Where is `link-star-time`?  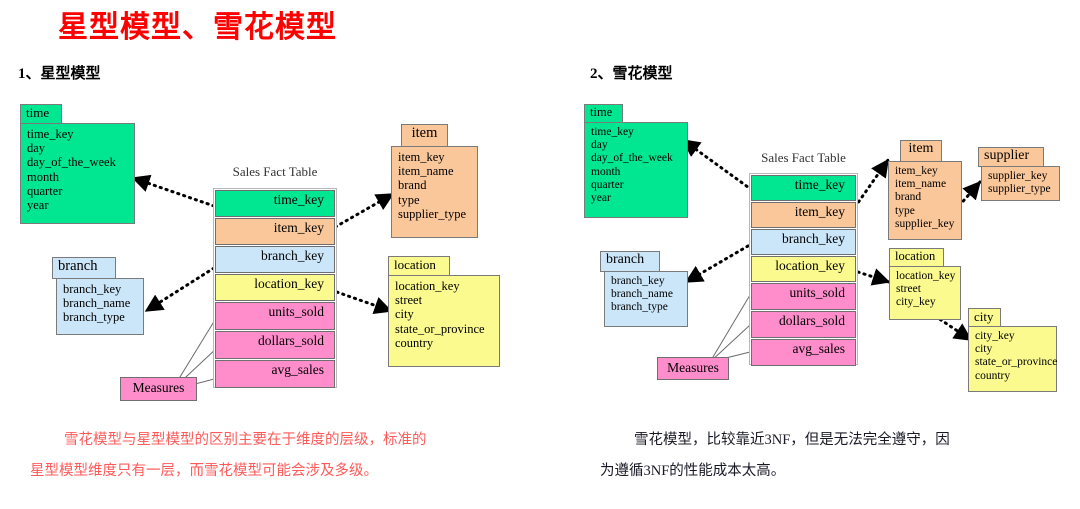 link-star-time is located at coordinates (173, 191).